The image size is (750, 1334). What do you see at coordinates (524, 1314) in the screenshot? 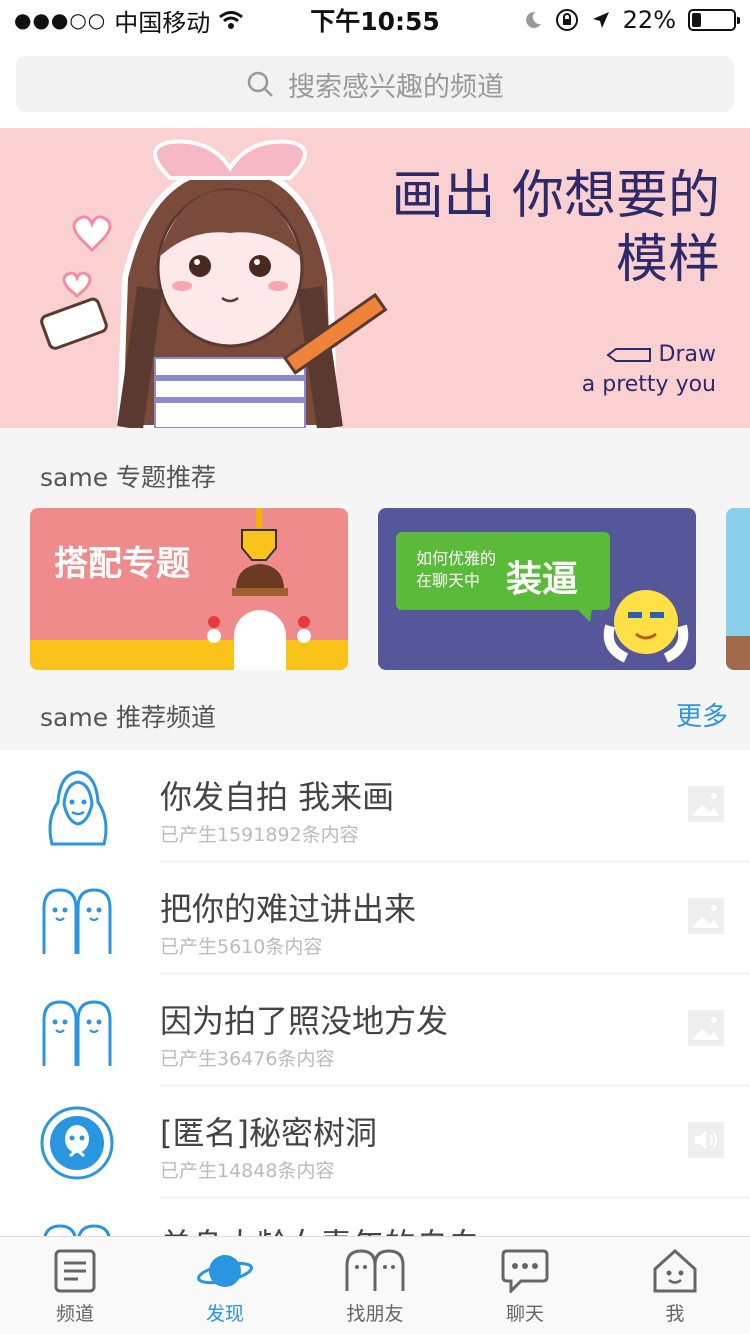
I see `tab-label: 聊天` at bounding box center [524, 1314].